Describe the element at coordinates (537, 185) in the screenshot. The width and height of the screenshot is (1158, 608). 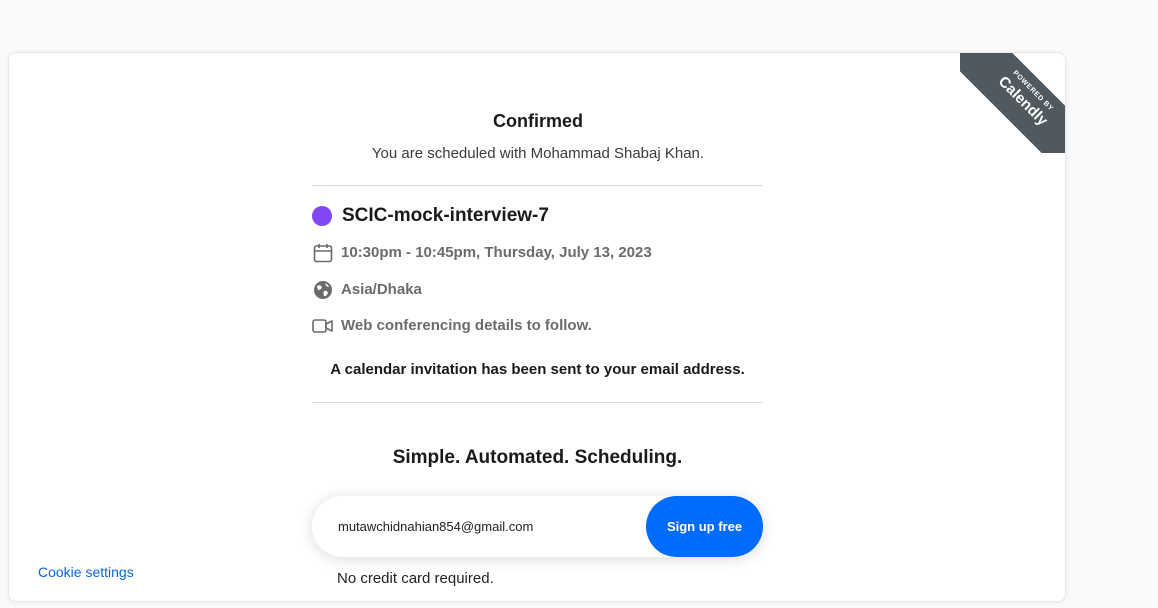
I see `top-divider` at that location.